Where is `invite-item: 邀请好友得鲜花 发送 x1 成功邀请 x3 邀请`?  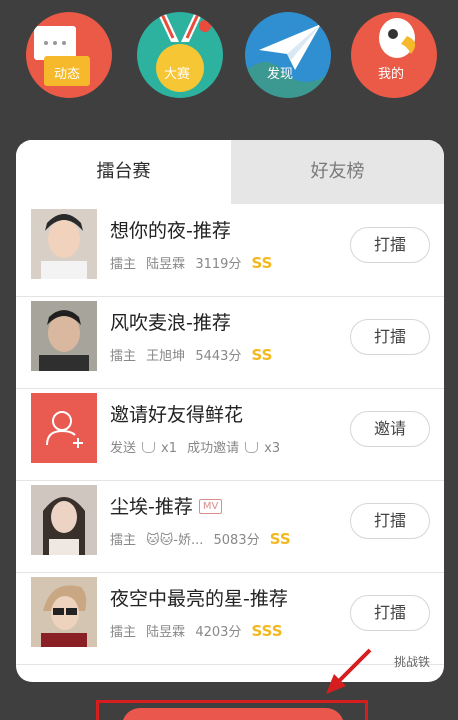 invite-item: 邀请好友得鲜花 发送 x1 成功邀请 x3 邀请 is located at coordinates (230, 434).